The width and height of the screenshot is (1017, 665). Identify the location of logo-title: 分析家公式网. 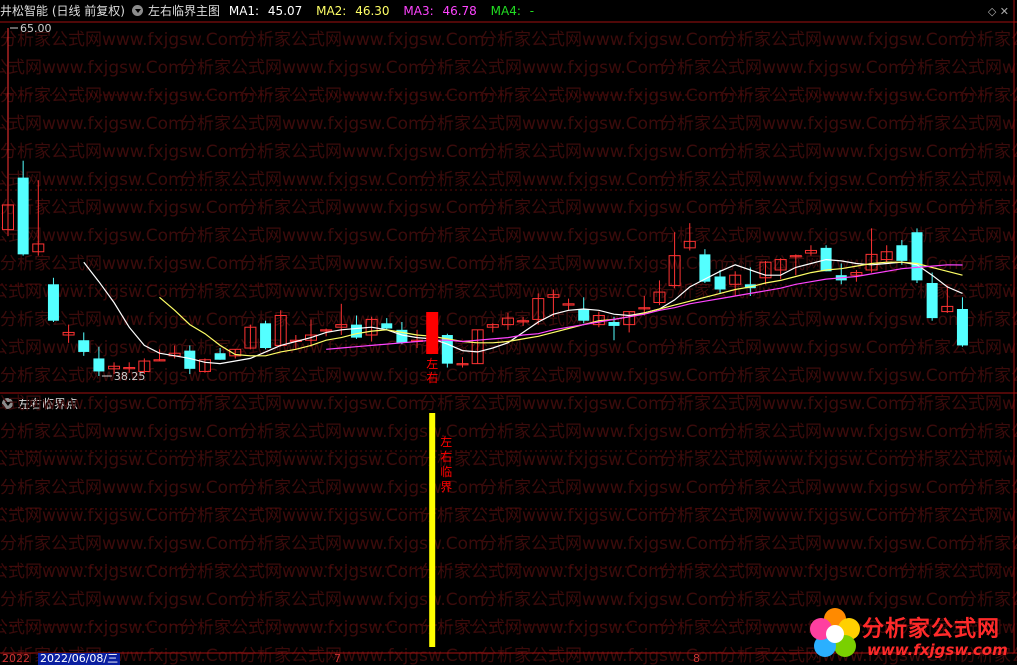
(931, 629).